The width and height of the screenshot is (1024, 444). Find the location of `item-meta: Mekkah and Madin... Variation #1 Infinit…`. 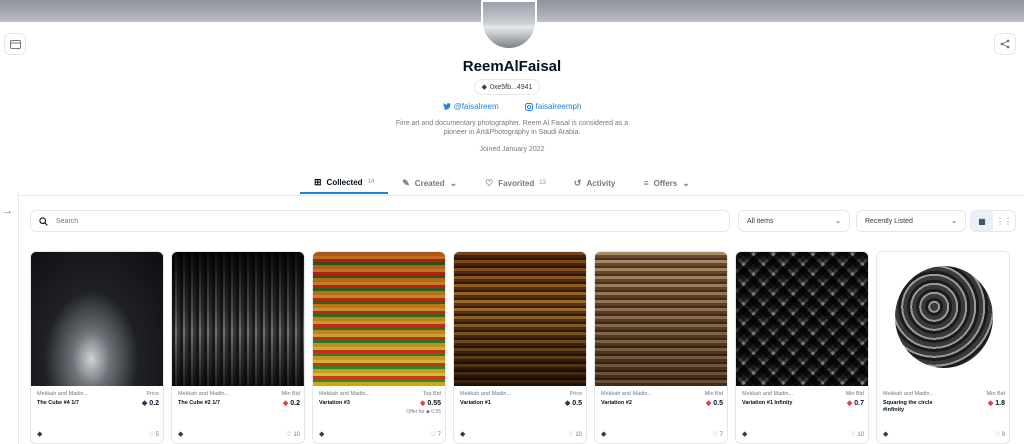

item-meta: Mekkah and Madin... Variation #1 Infinit… is located at coordinates (803, 399).